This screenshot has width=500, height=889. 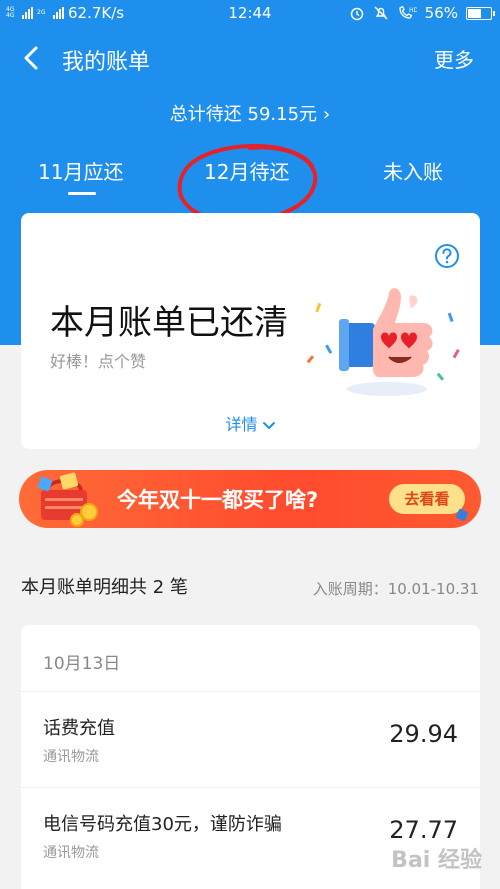 I want to click on bill-period: 入账周期：10.01-10.31, so click(x=395, y=589).